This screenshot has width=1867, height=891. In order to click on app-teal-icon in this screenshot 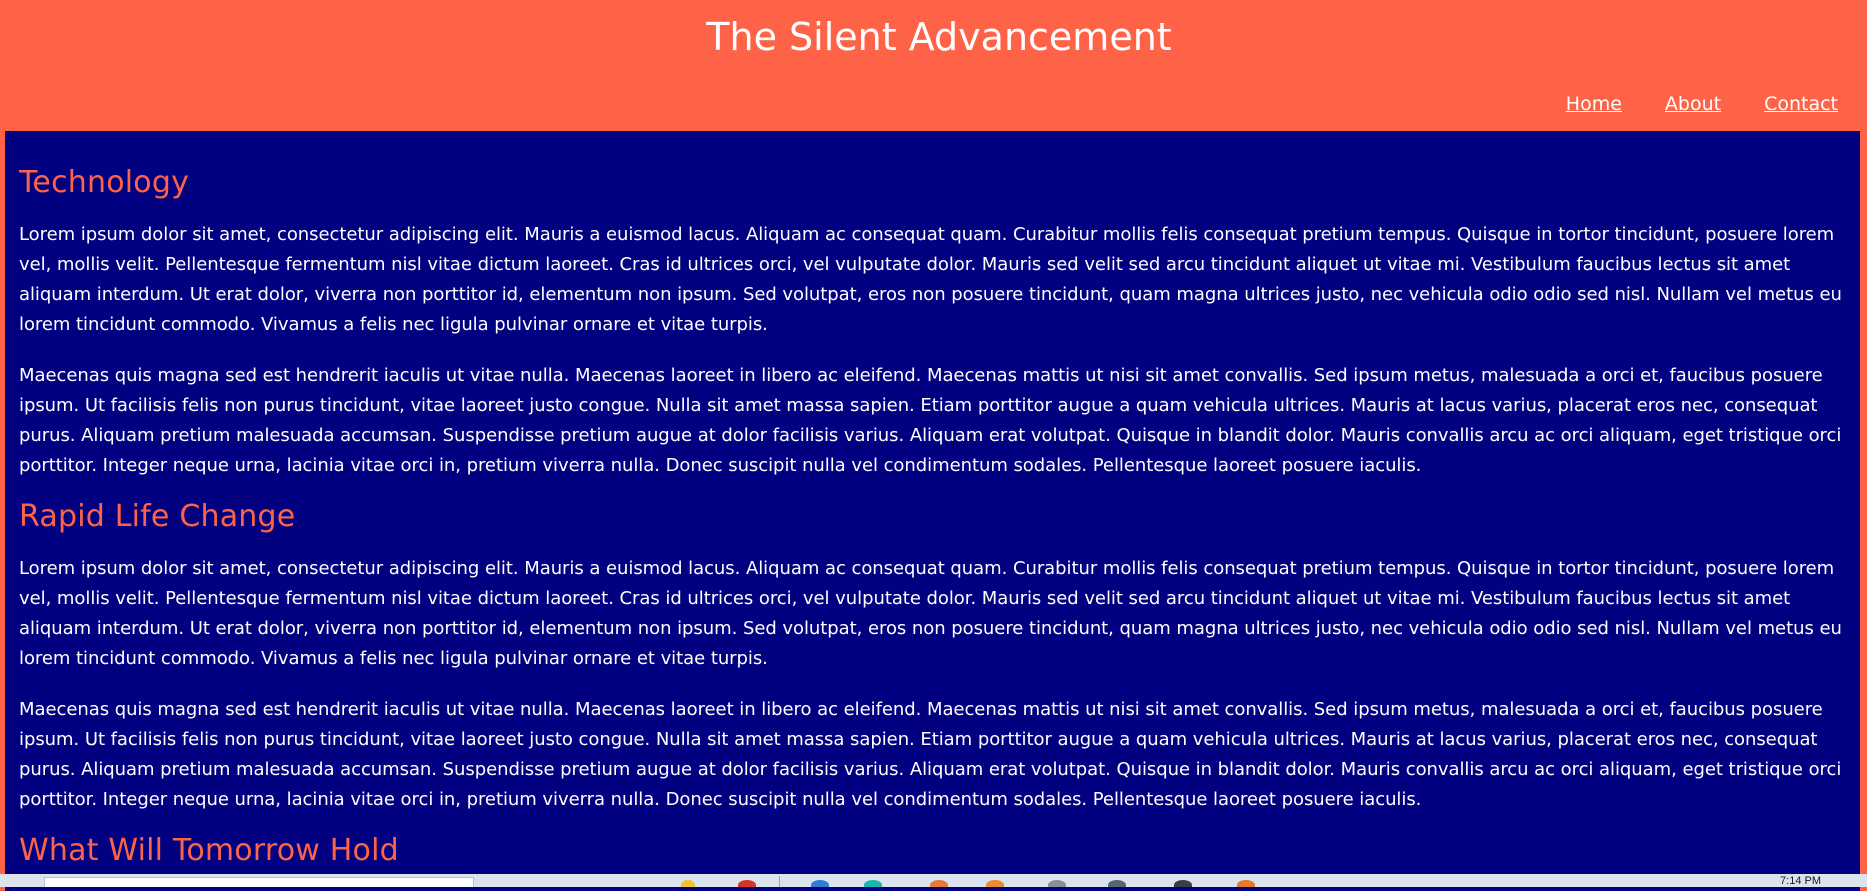, I will do `click(873, 883)`.